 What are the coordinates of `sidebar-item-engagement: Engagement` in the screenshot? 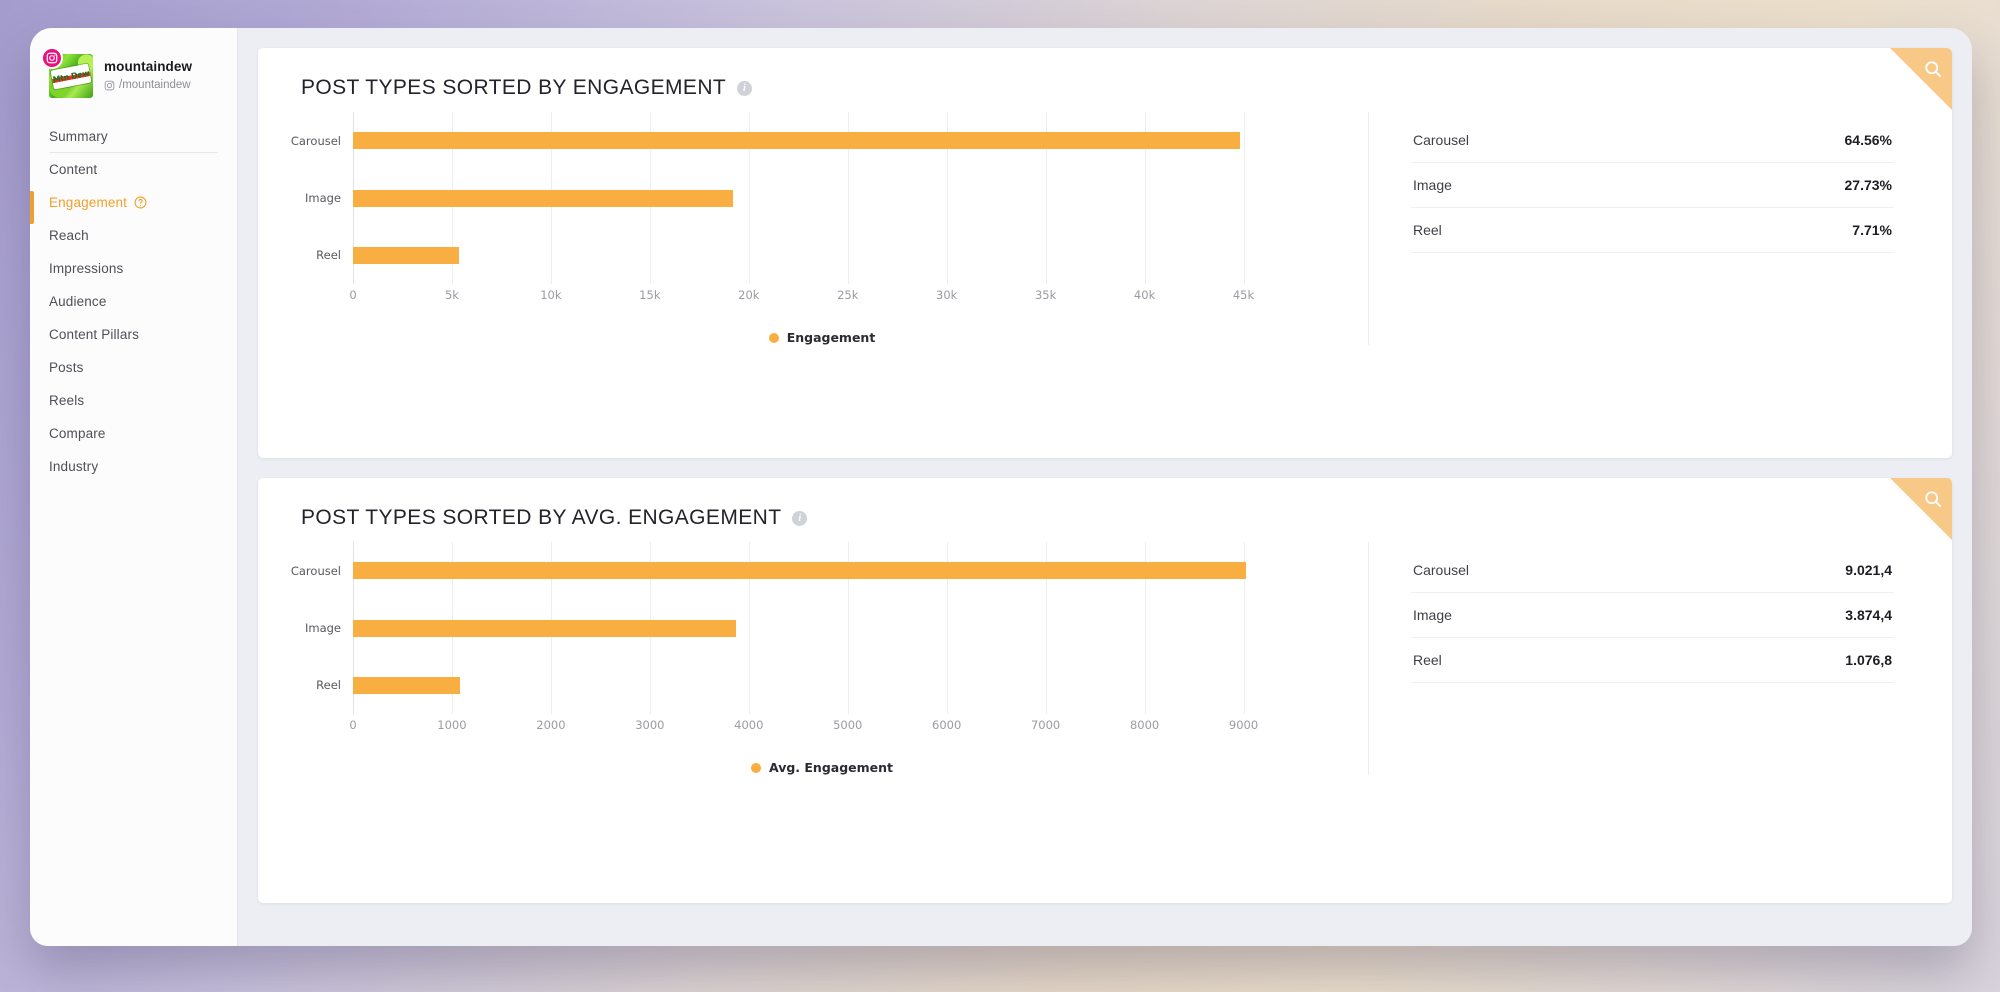 It's located at (133, 205).